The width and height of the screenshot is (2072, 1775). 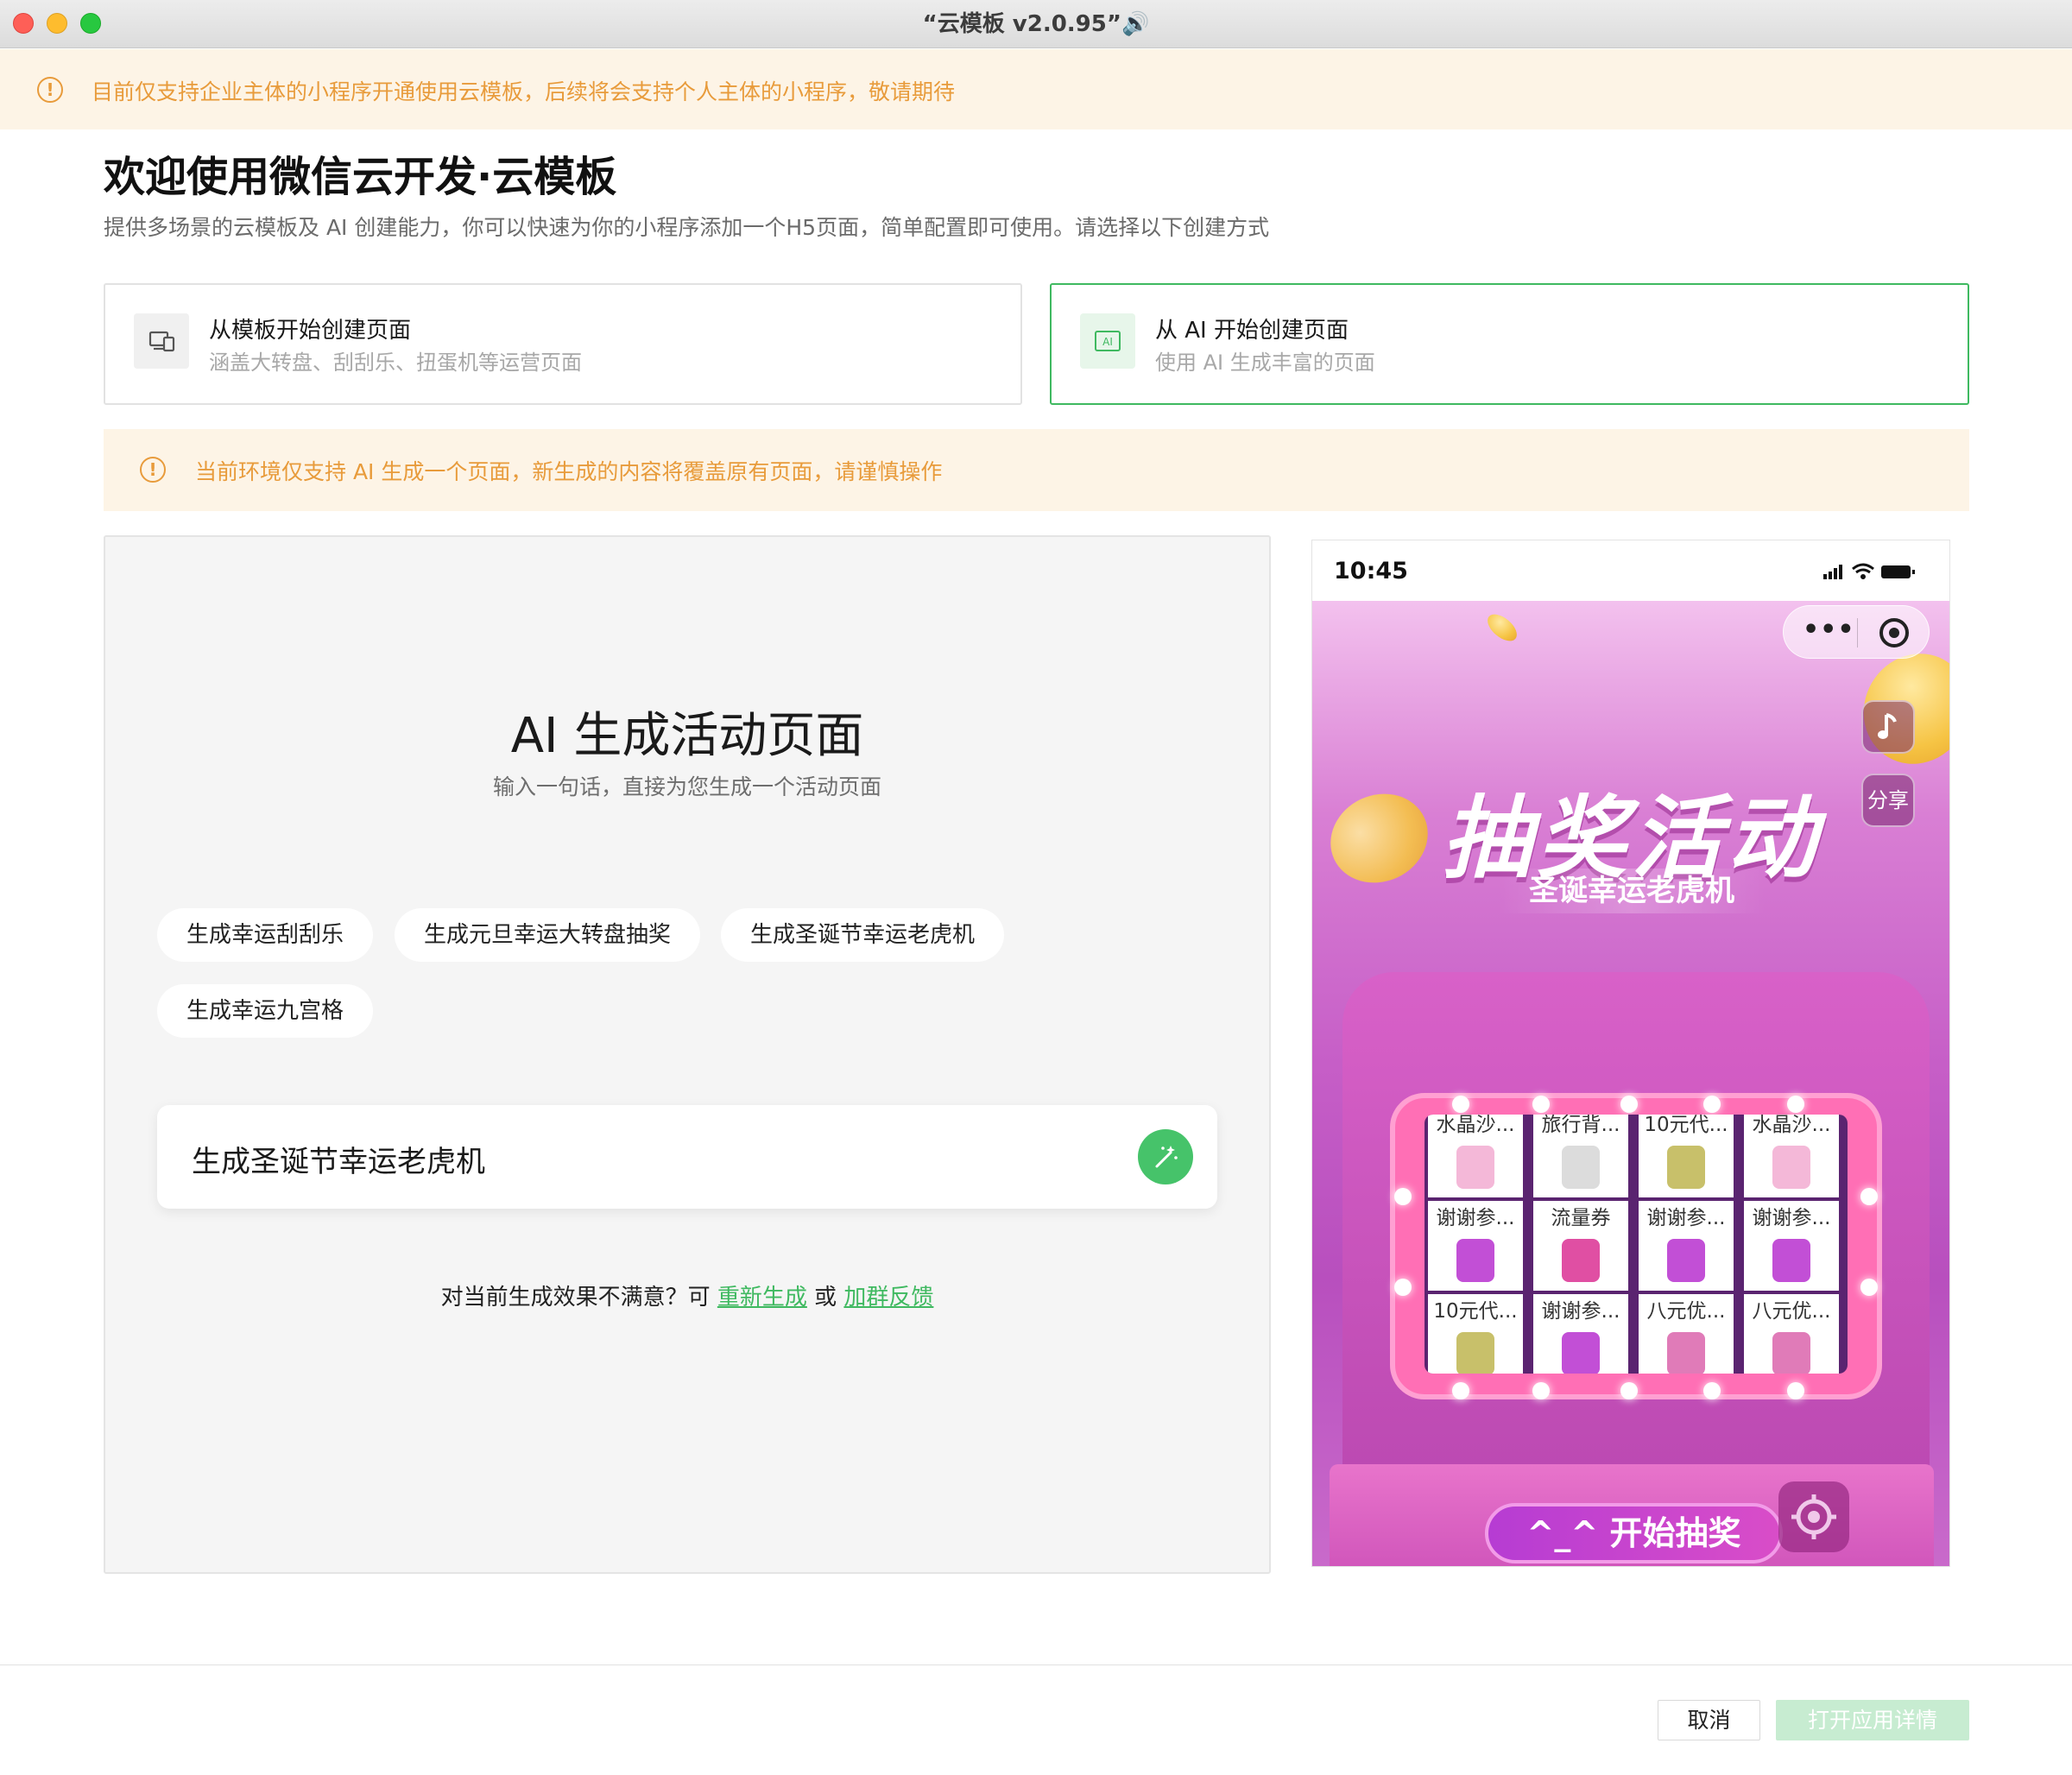 What do you see at coordinates (310, 331) in the screenshot?
I see `template-card-title: 从模板开始创建页面` at bounding box center [310, 331].